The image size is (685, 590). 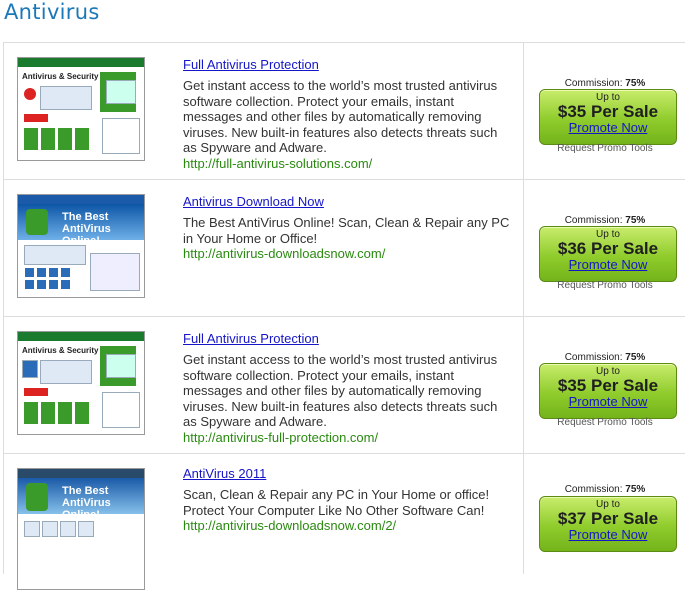 What do you see at coordinates (608, 518) in the screenshot?
I see `price-label: $37 Per Sale` at bounding box center [608, 518].